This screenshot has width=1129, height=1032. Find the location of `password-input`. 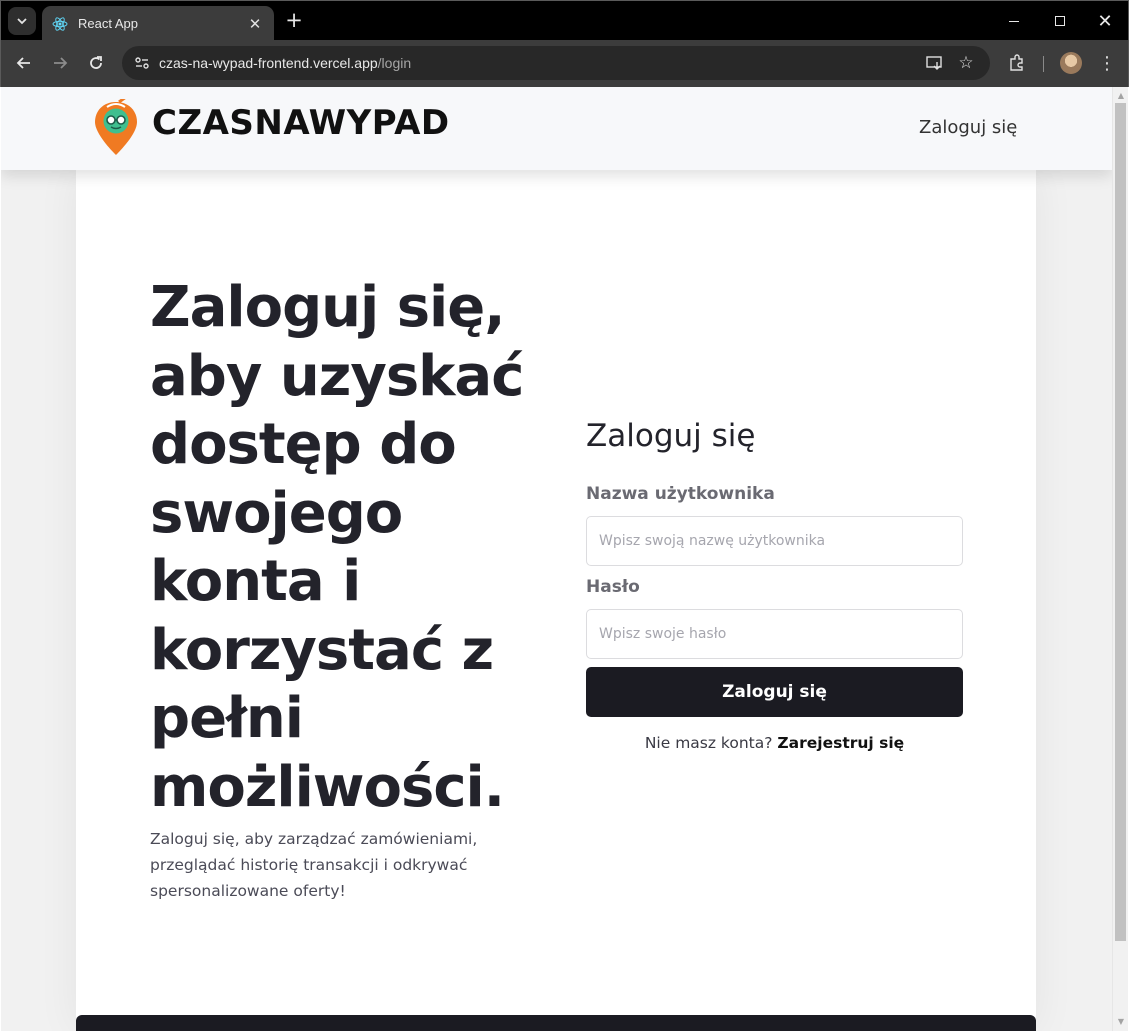

password-input is located at coordinates (774, 634).